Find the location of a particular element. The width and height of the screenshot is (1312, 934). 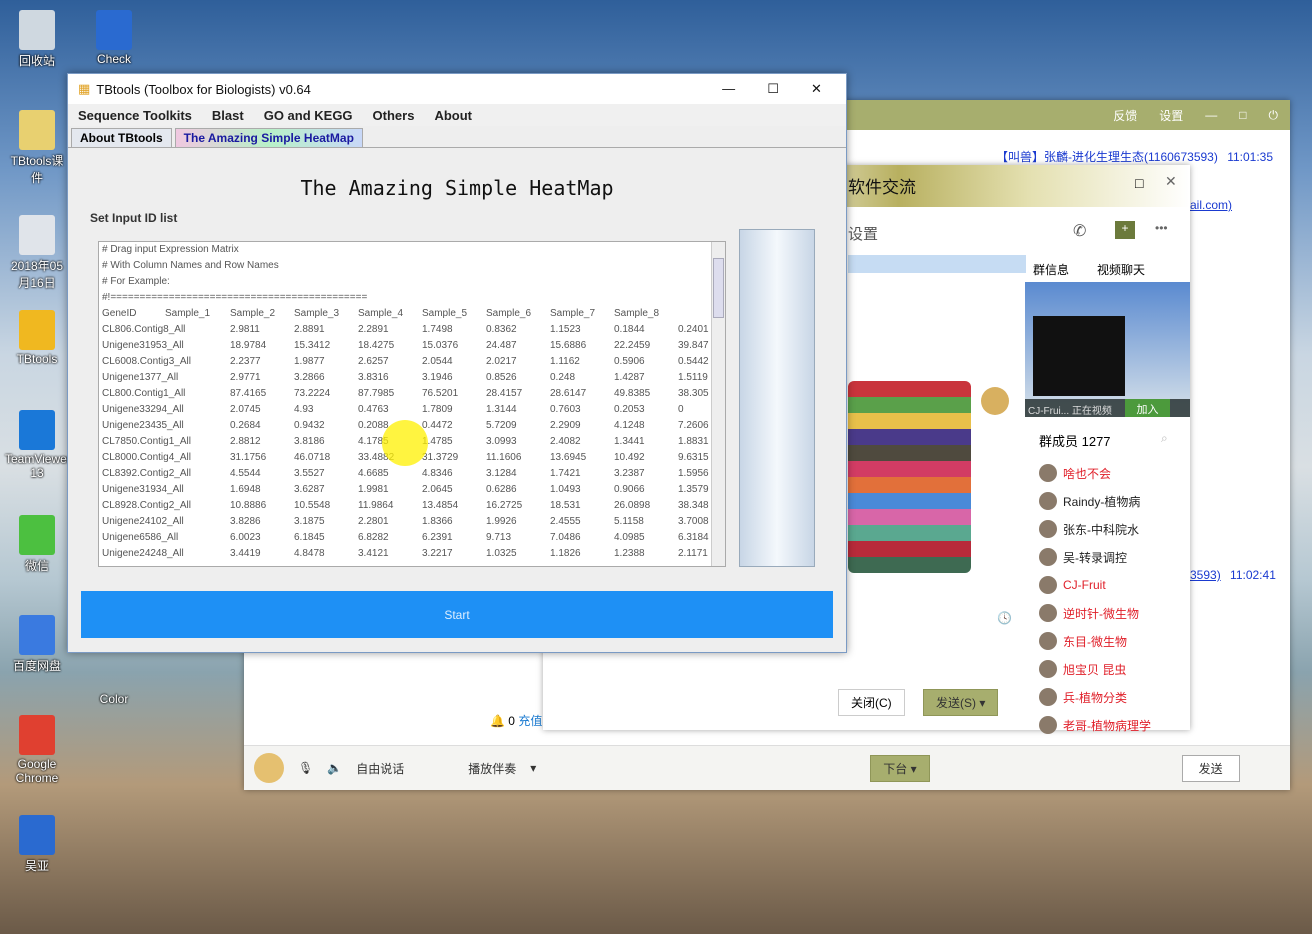

search-icon: ⌕ is located at coordinates (1164, 438).